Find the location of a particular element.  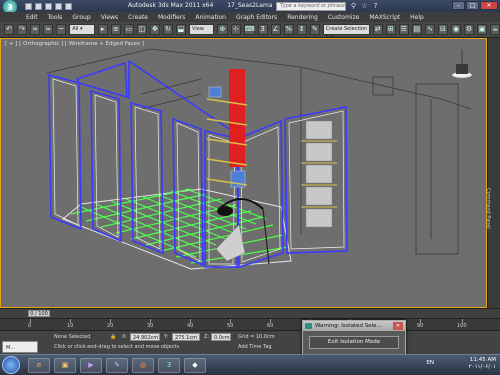

media-player-icon: ▶ is located at coordinates (91, 365).